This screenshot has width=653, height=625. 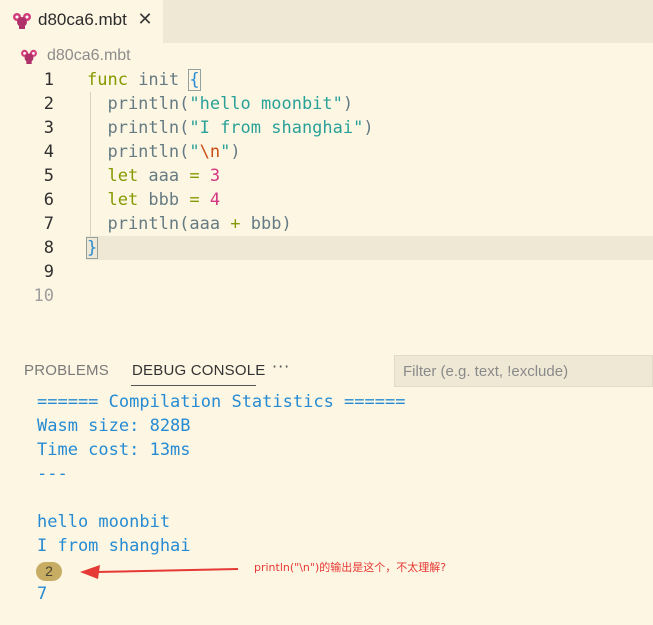 What do you see at coordinates (48, 152) in the screenshot?
I see `line-number: 4` at bounding box center [48, 152].